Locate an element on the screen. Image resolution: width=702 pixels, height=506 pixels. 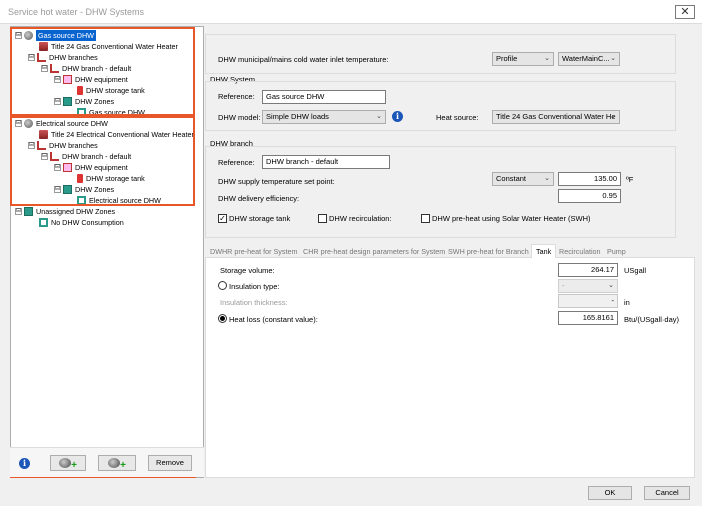
tree-node-gas-tank: DHW storage tank is located at coordinates (111, 90).